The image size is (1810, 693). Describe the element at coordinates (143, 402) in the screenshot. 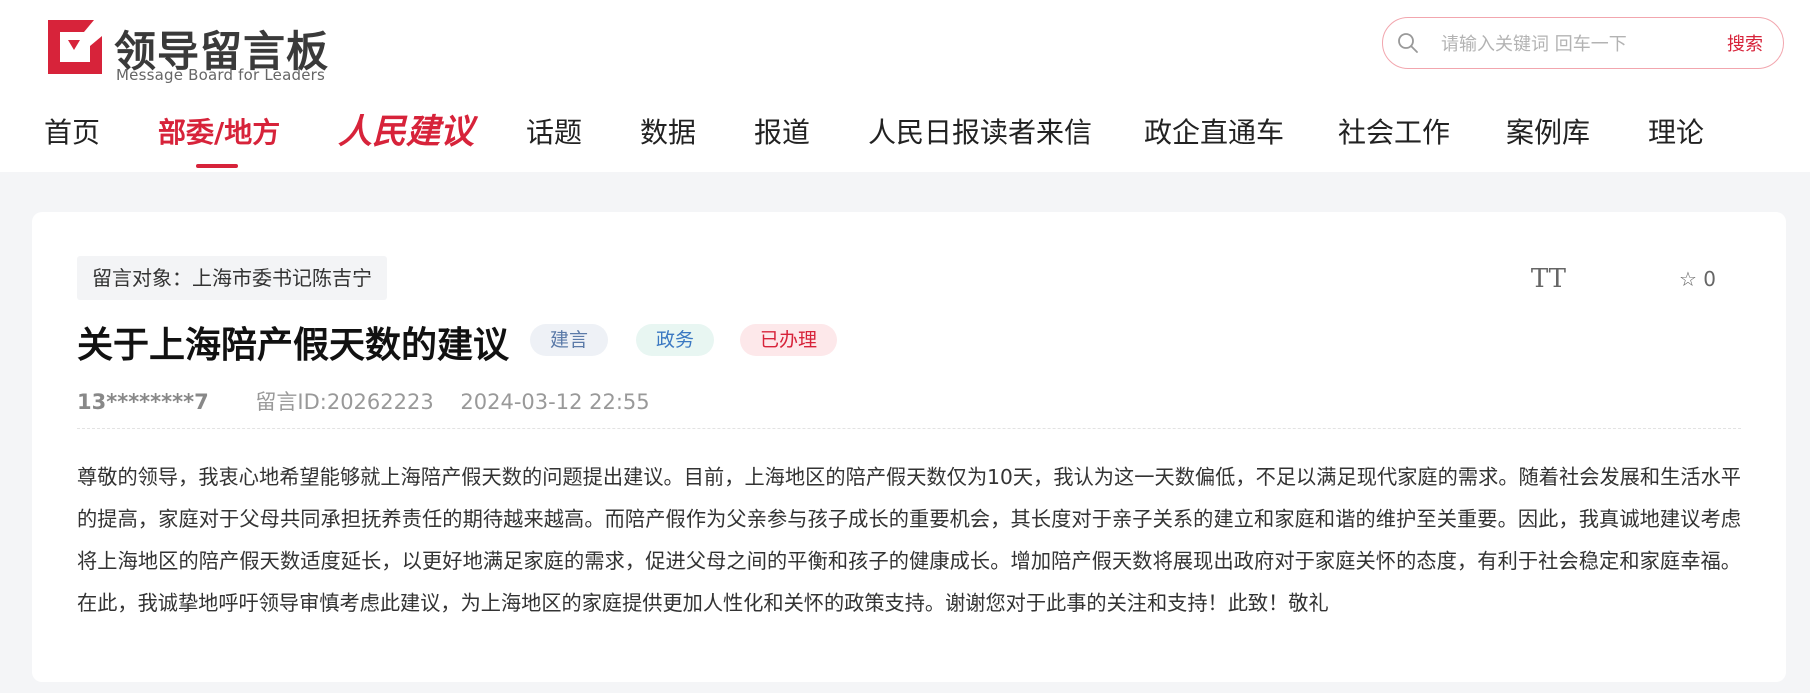

I see `message-user: 13********7` at that location.